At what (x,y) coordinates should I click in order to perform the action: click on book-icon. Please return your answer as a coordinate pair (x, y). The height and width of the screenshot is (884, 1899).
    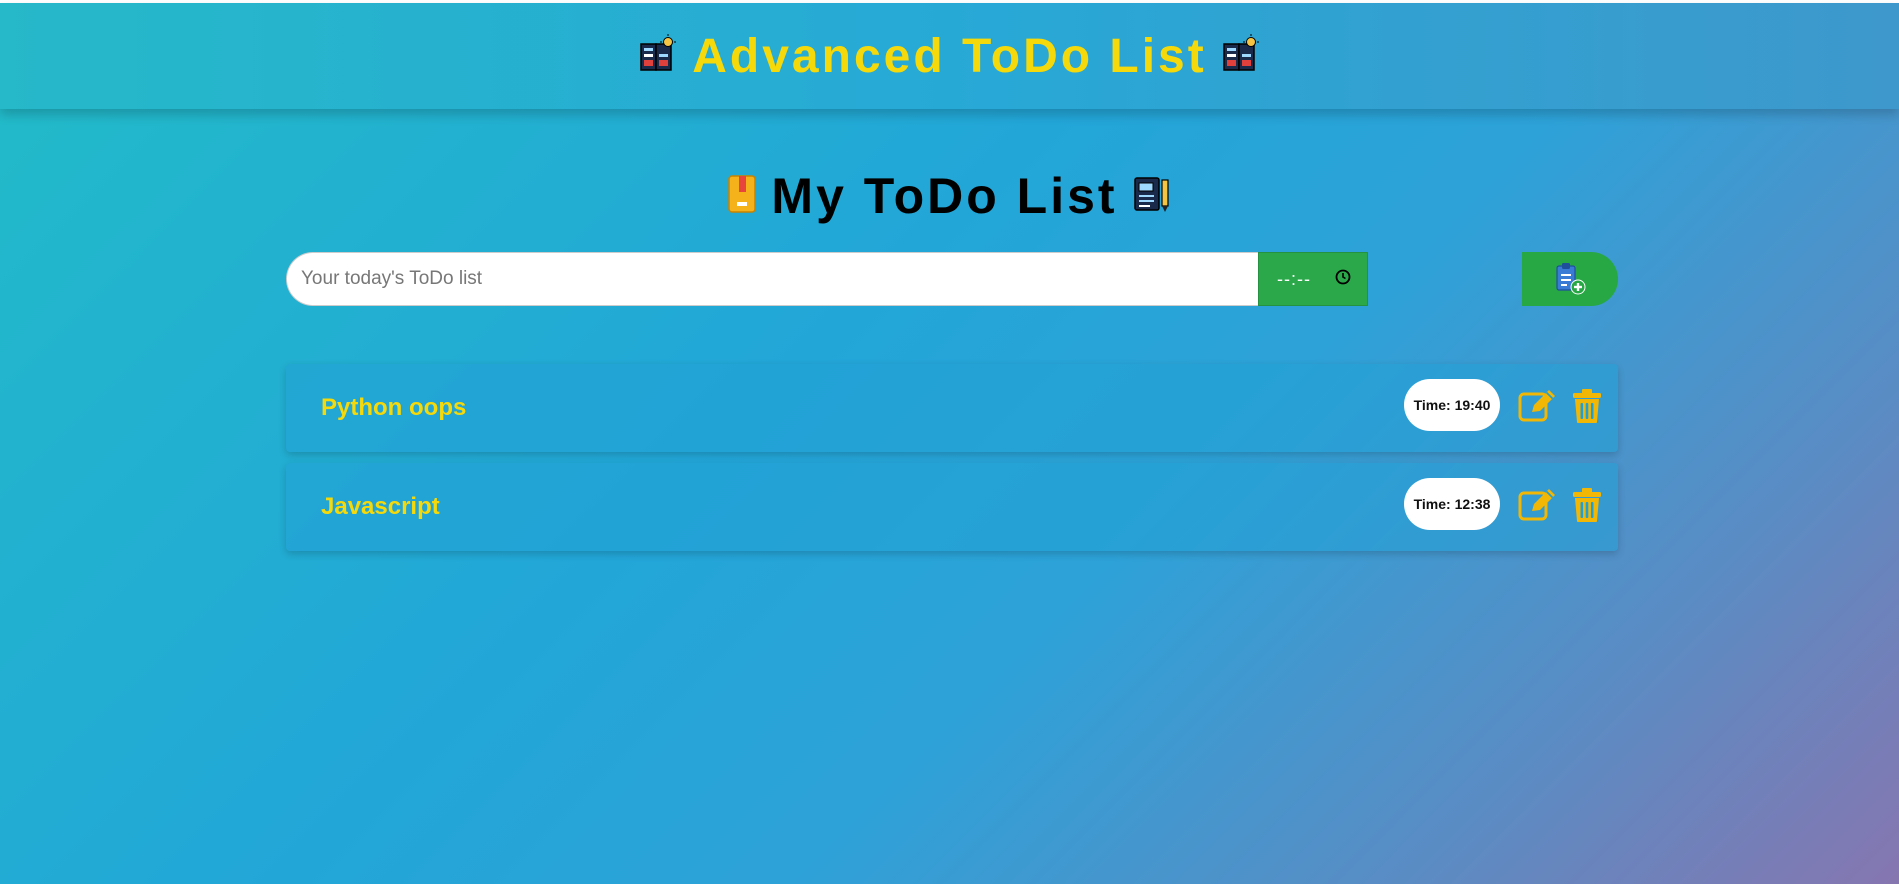
    Looking at the image, I should click on (742, 196).